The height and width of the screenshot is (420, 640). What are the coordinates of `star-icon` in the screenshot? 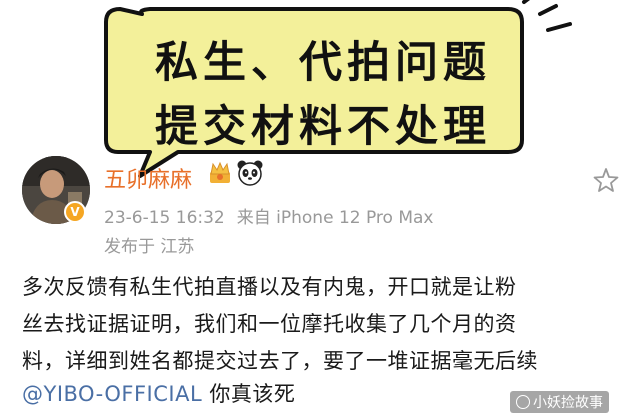 It's located at (606, 180).